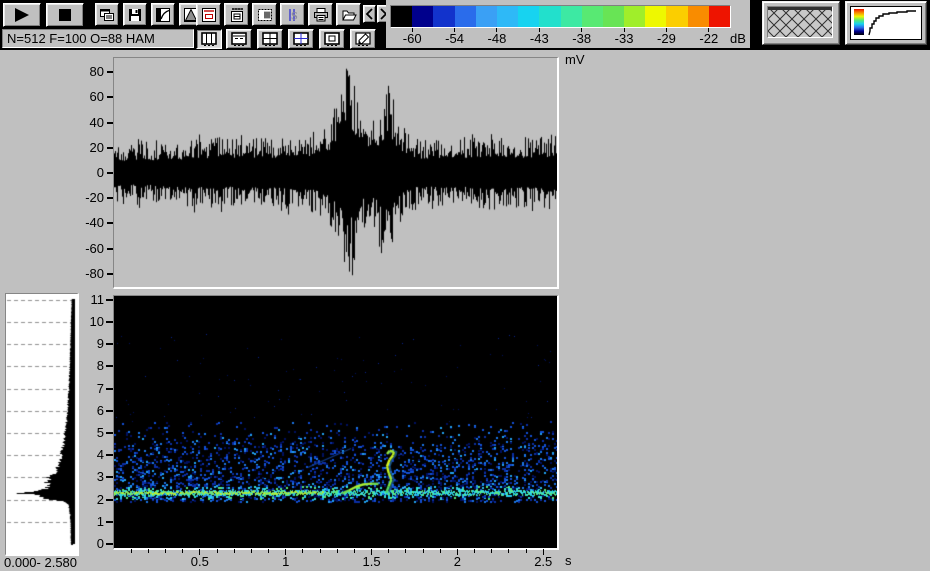  What do you see at coordinates (96, 321) in the screenshot?
I see `spectrogram-ytick-label: 10` at bounding box center [96, 321].